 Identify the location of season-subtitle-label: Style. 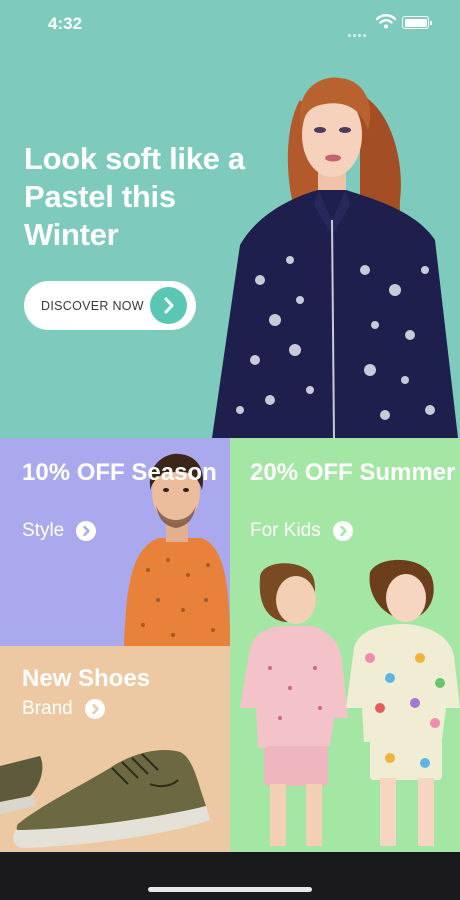
(43, 530).